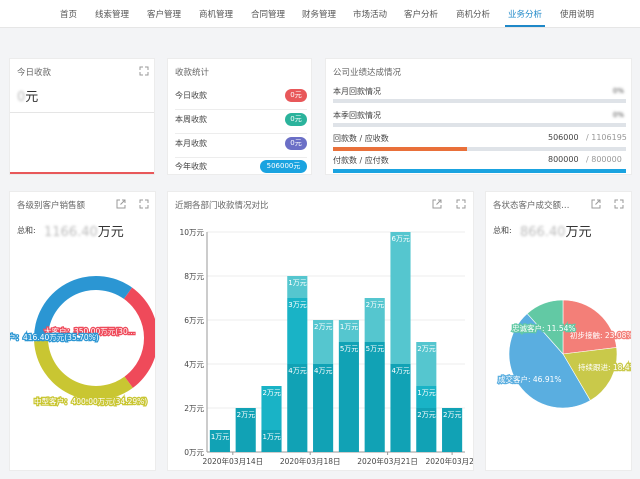 This screenshot has width=640, height=479. Describe the element at coordinates (604, 159) in the screenshot. I see `perf-total-payable: / 800000` at that location.